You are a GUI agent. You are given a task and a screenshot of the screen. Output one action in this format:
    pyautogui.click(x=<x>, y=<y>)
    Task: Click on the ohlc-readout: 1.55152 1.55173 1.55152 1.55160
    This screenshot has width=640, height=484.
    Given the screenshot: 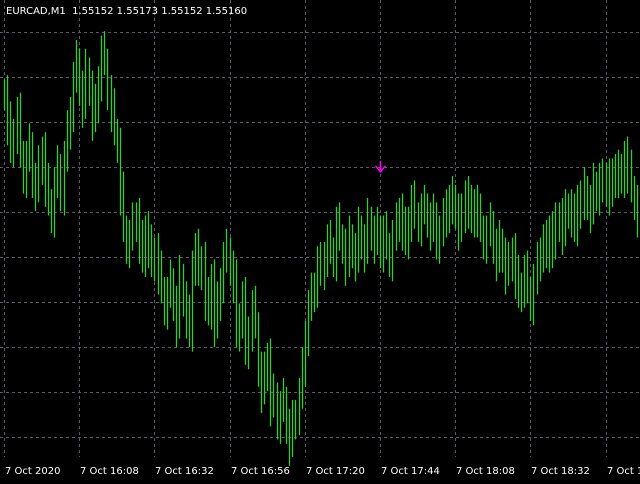 What is the action you would take?
    pyautogui.click(x=160, y=11)
    